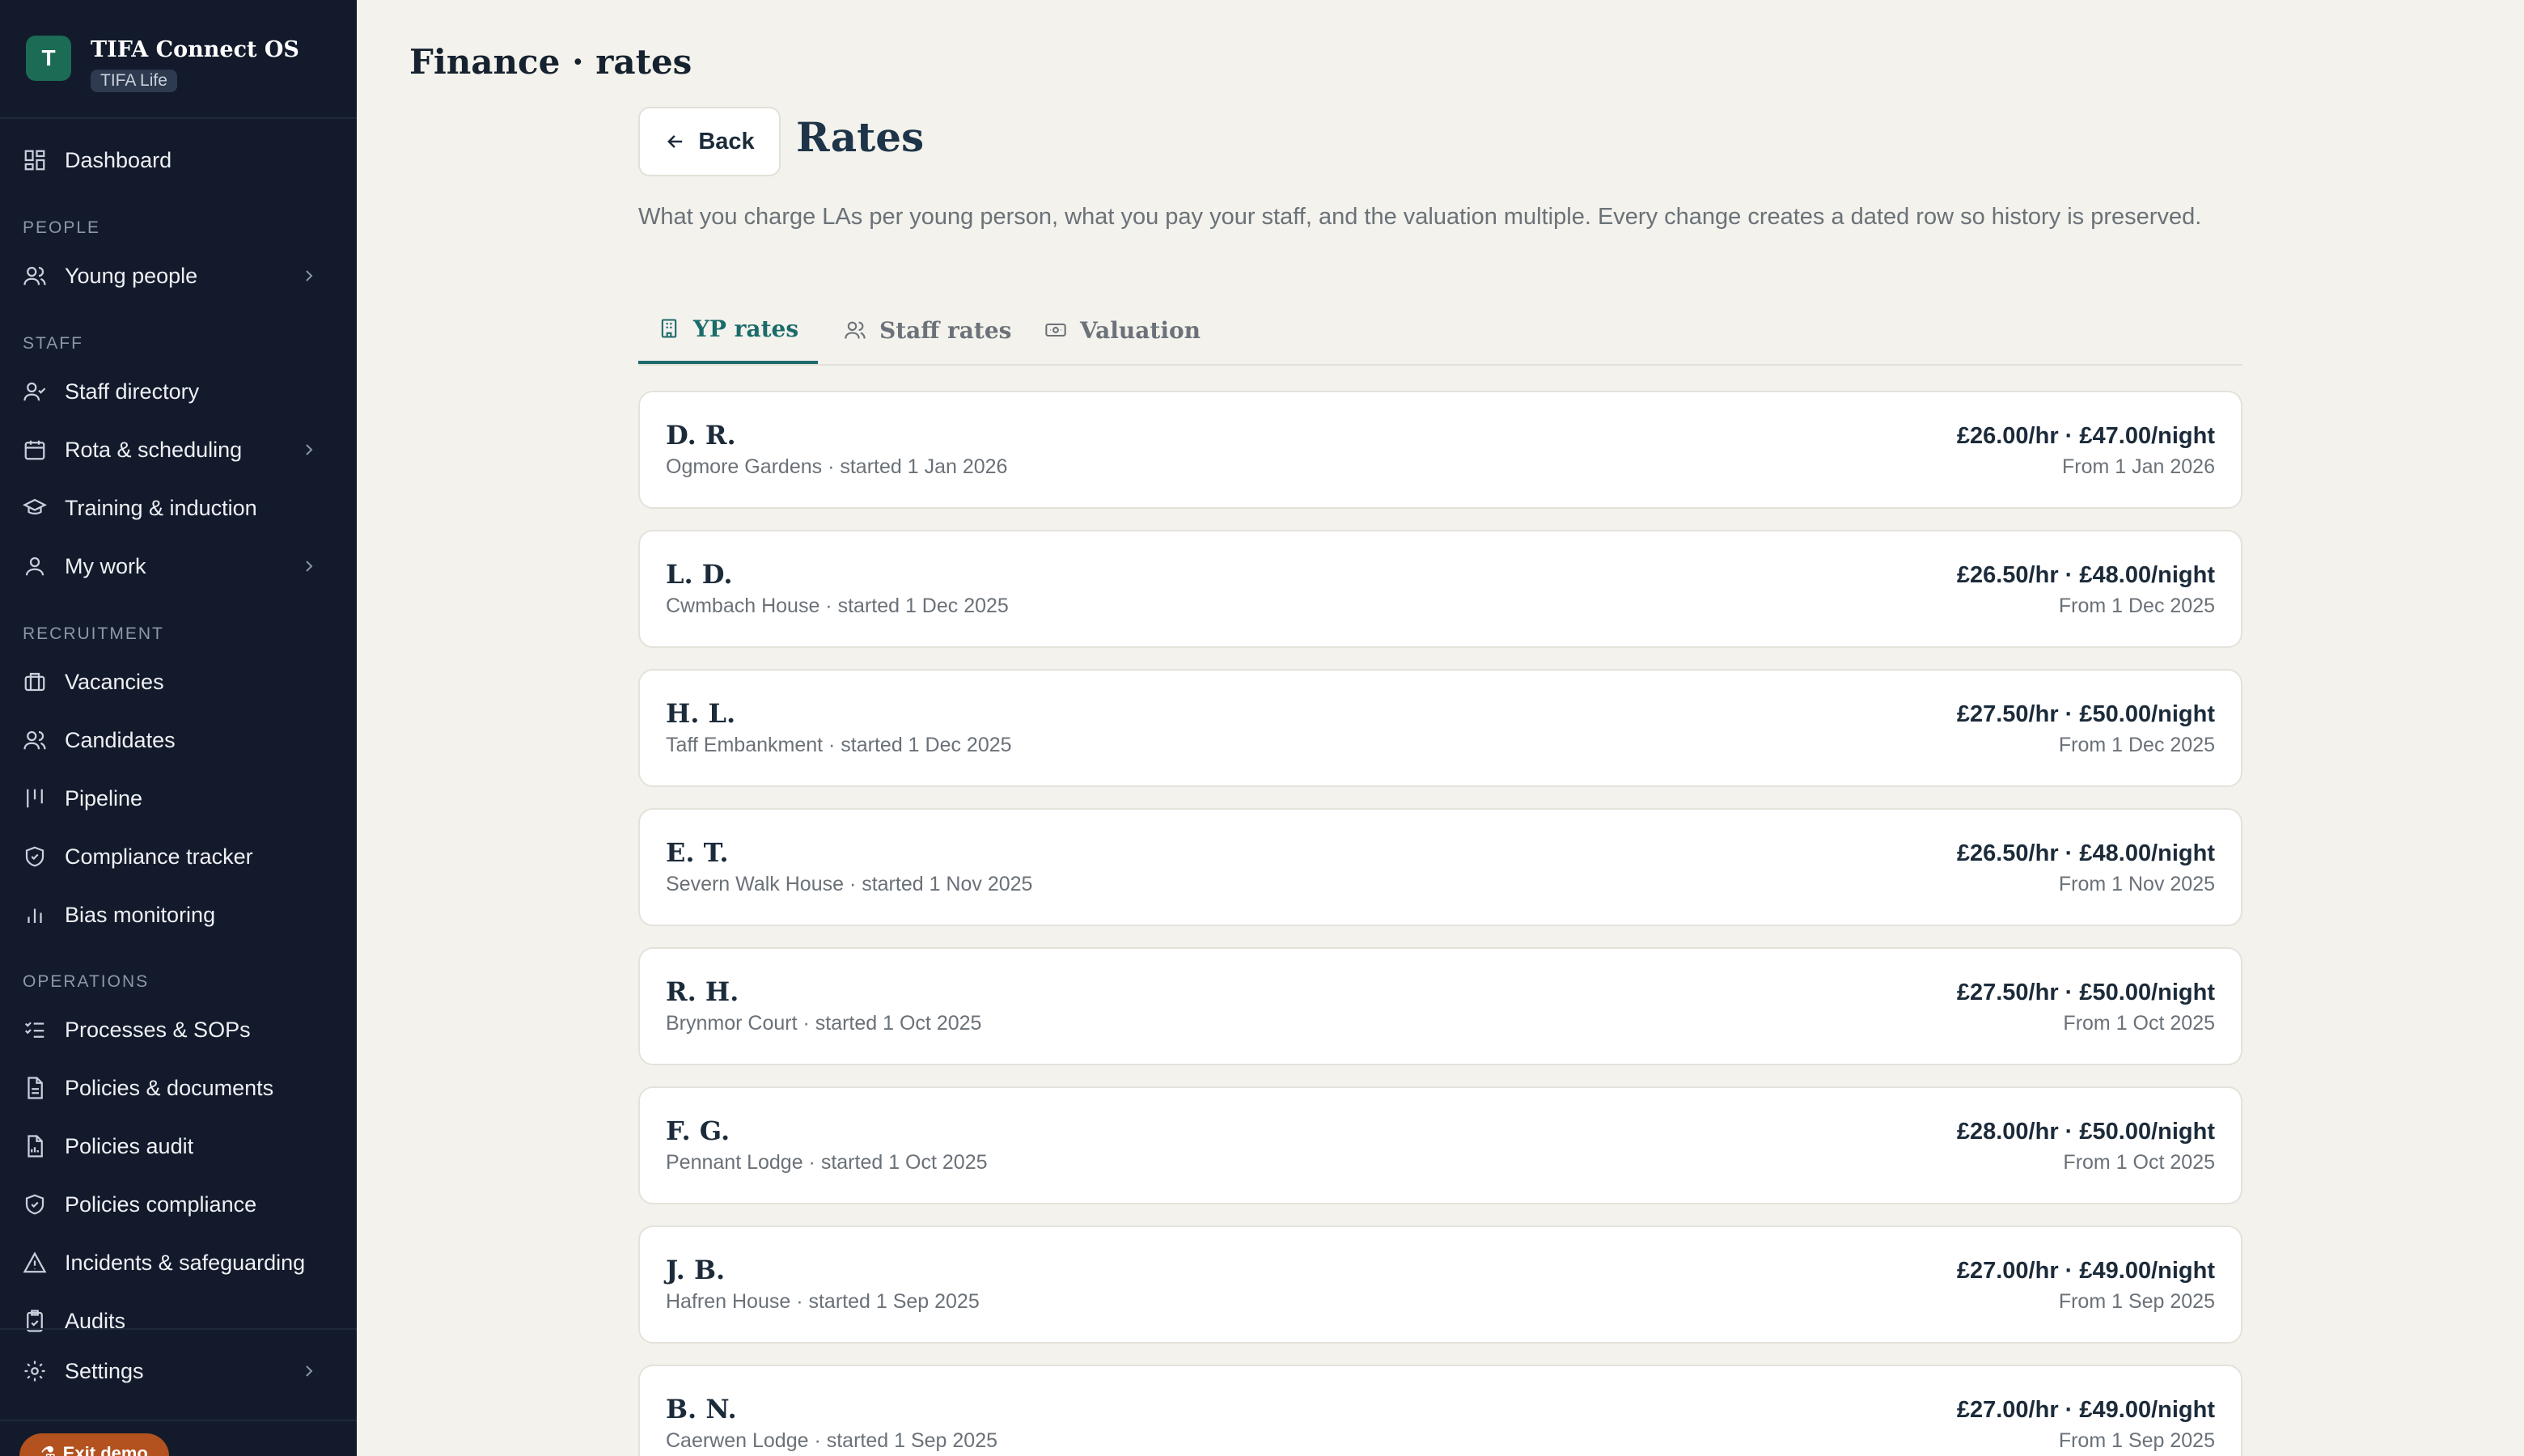 This screenshot has width=2524, height=1456. I want to click on placement-detail: Cwmbach House · started 1 Dec 2025, so click(837, 606).